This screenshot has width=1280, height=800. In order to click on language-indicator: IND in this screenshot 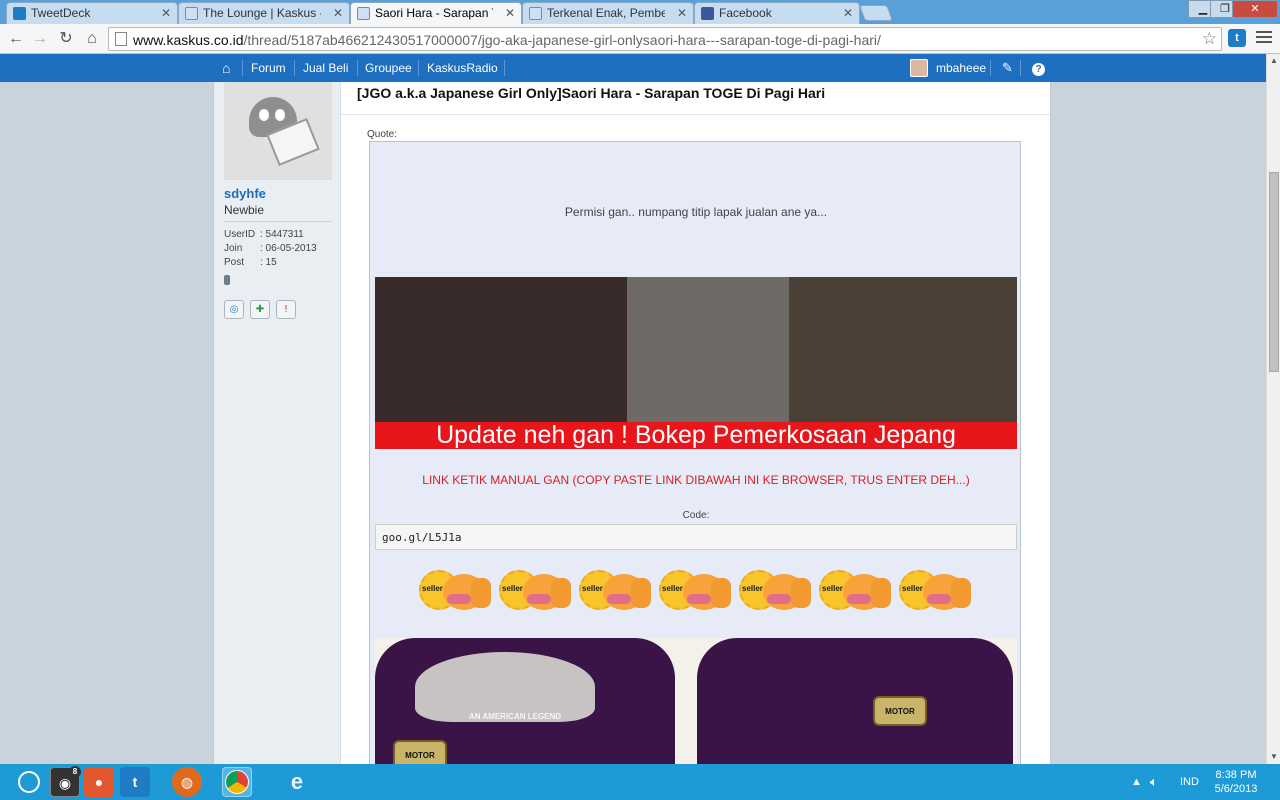, I will do `click(1189, 782)`.